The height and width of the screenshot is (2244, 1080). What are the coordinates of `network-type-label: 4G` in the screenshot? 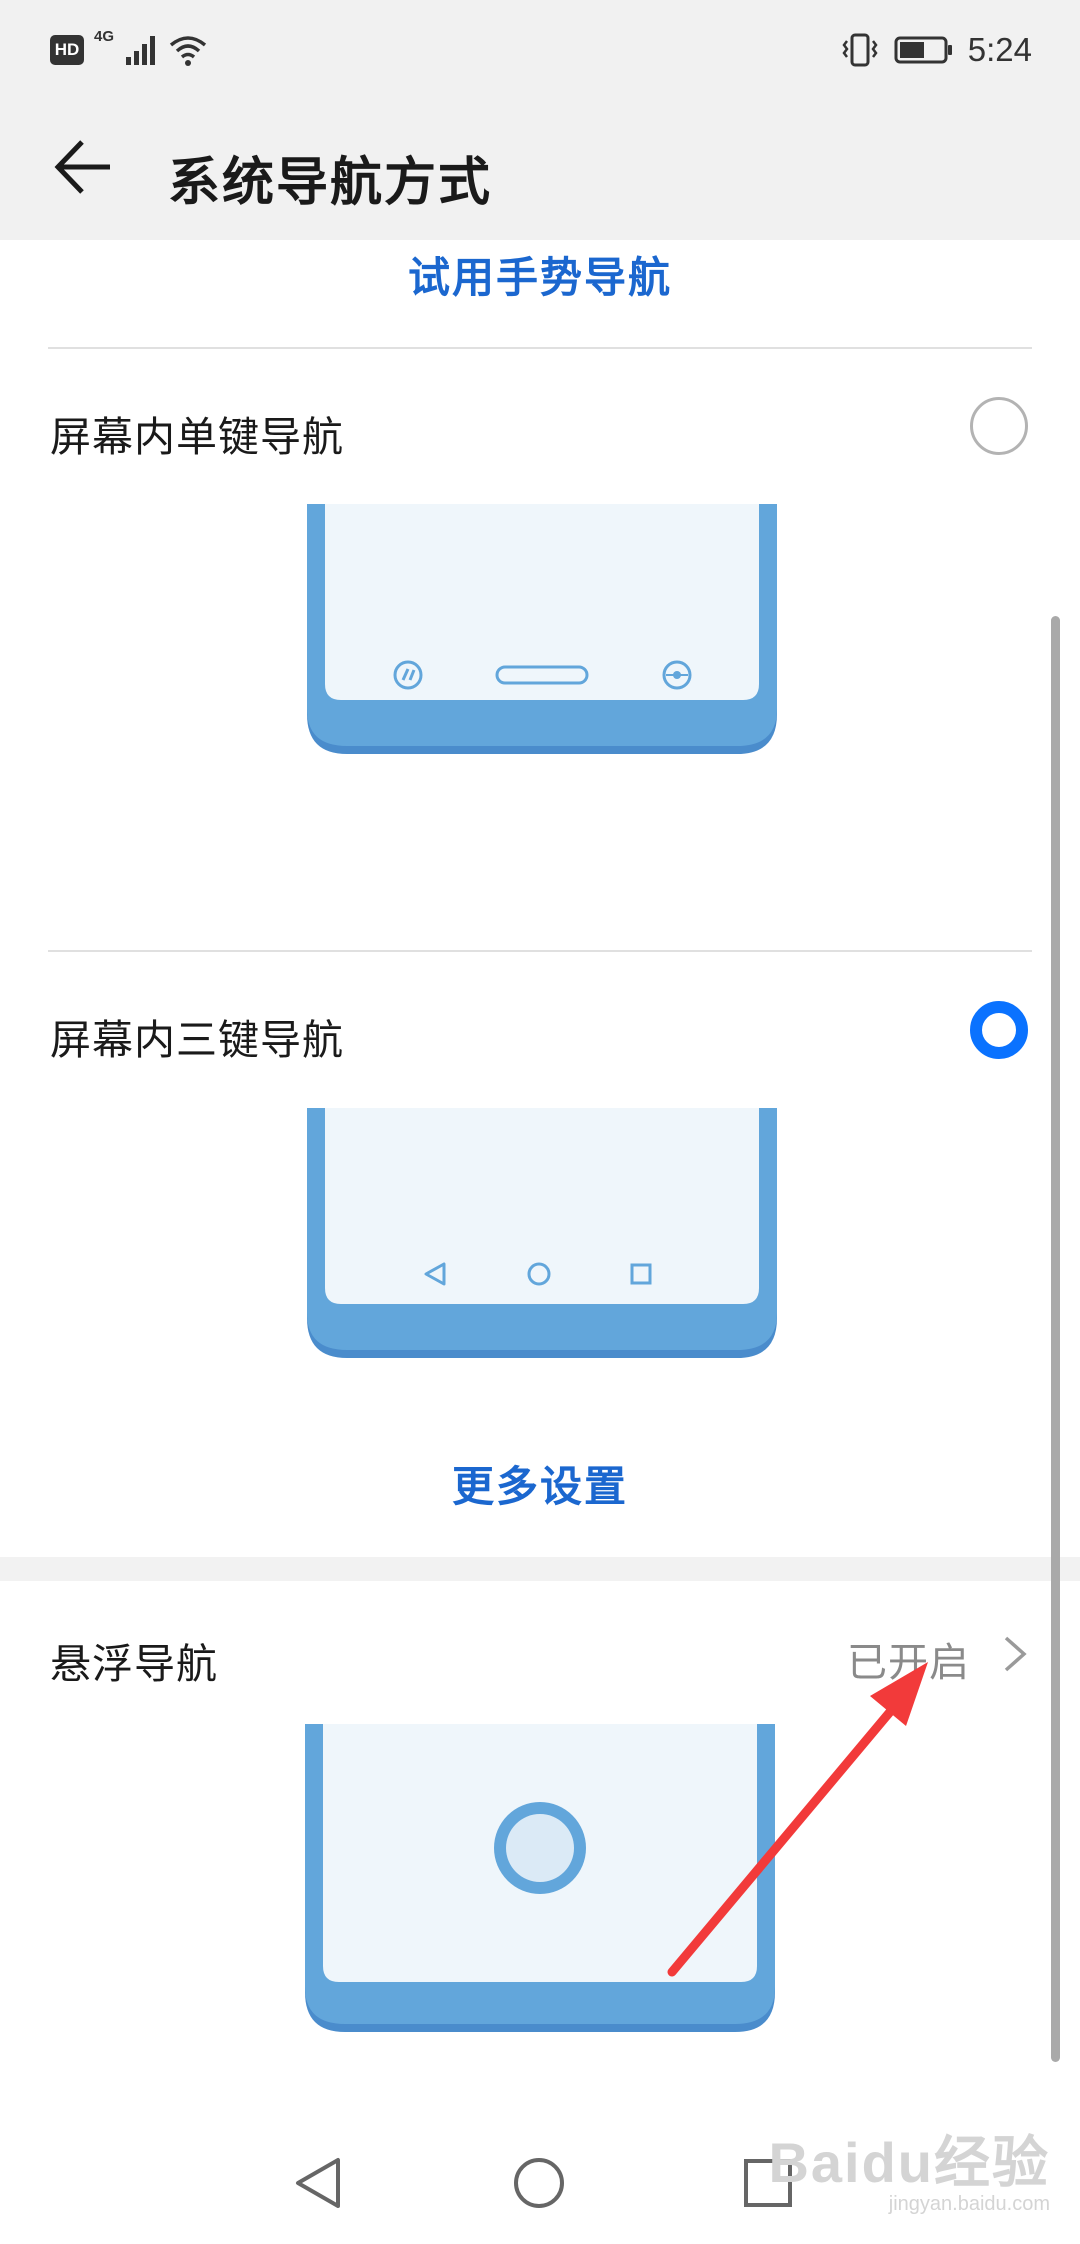 It's located at (104, 36).